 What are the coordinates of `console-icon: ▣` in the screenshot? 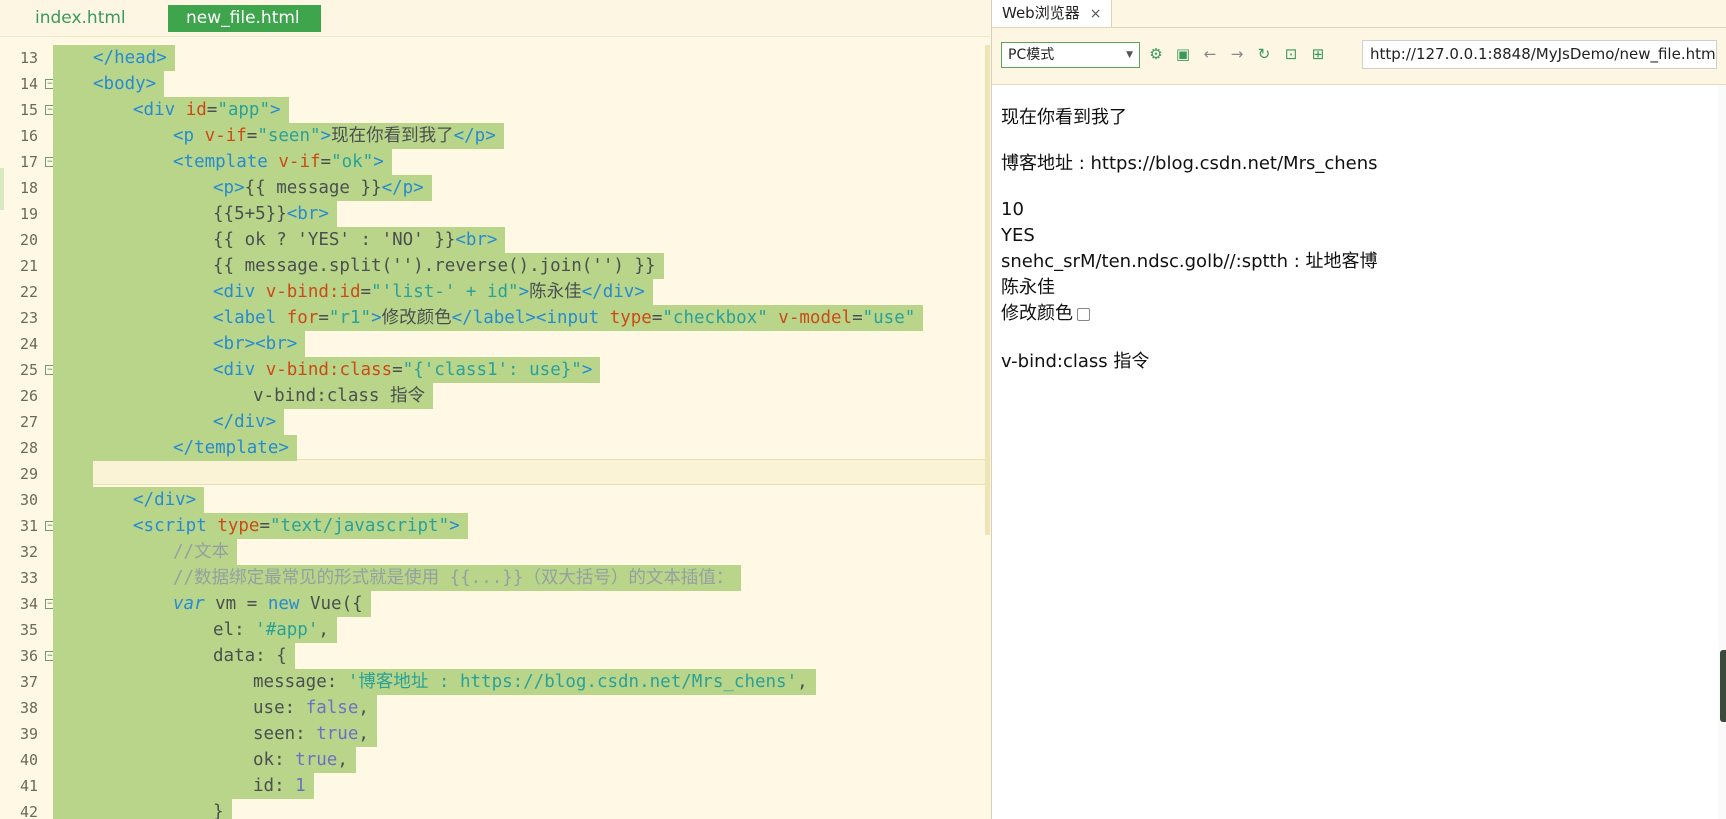 It's located at (1183, 54).